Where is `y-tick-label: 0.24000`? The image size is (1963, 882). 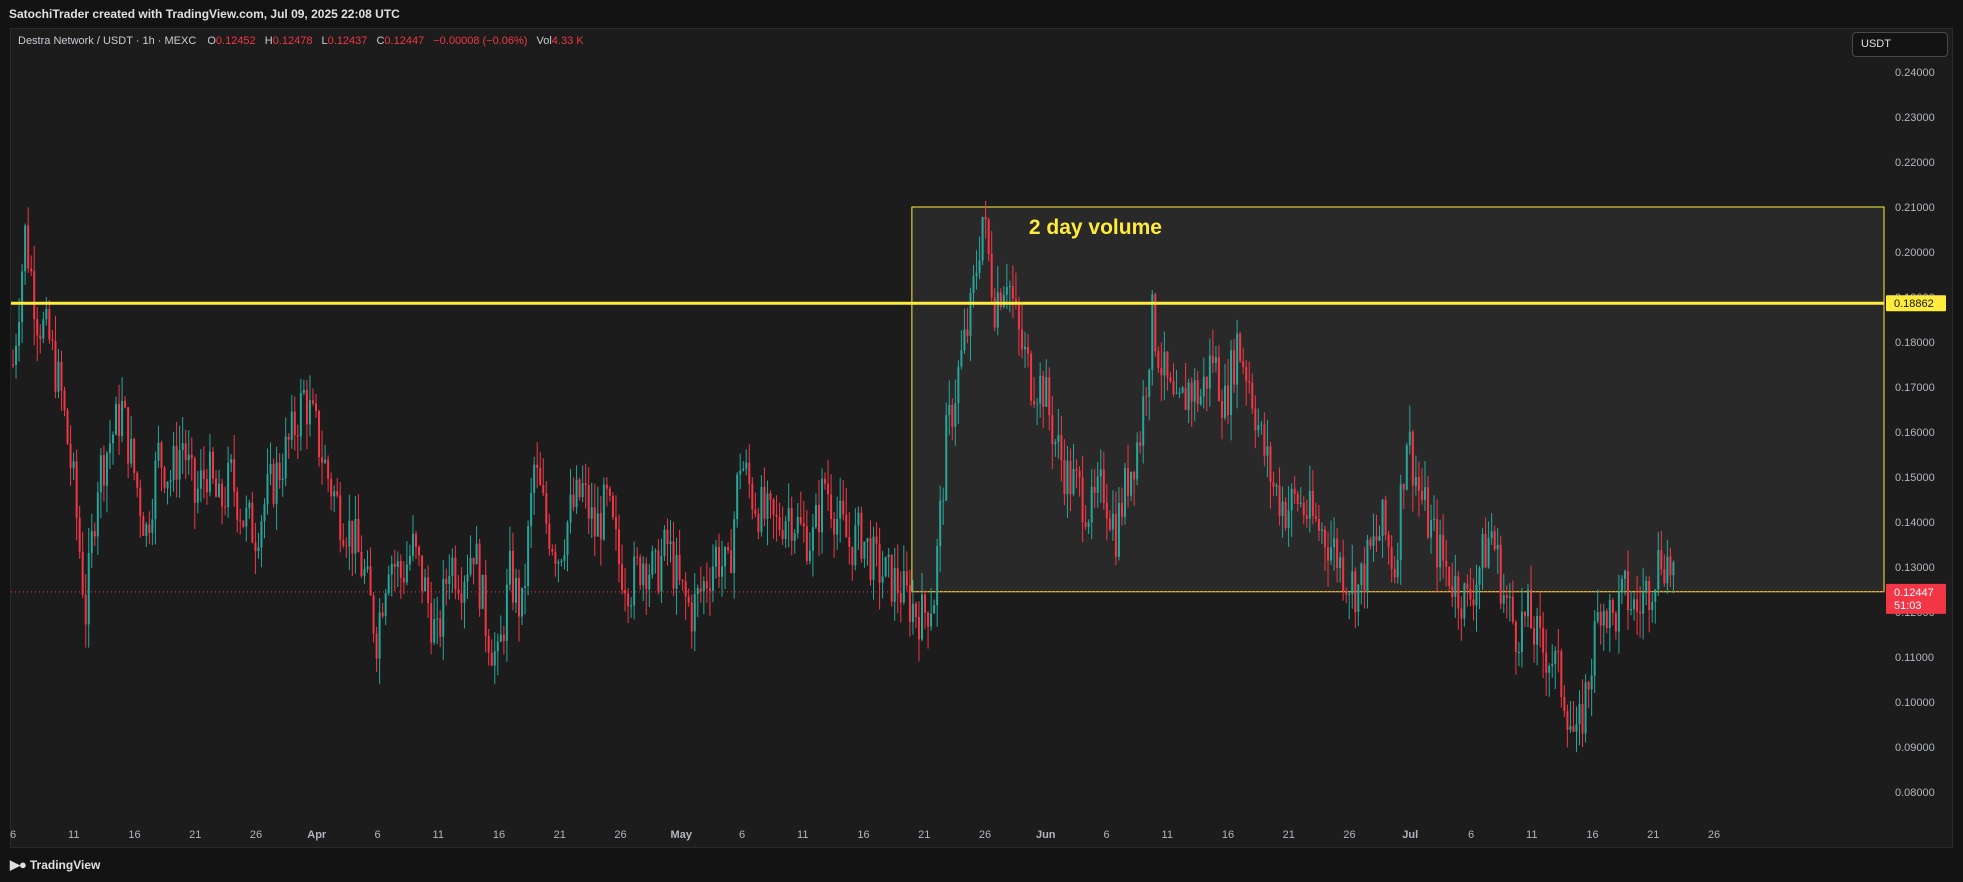 y-tick-label: 0.24000 is located at coordinates (1915, 73).